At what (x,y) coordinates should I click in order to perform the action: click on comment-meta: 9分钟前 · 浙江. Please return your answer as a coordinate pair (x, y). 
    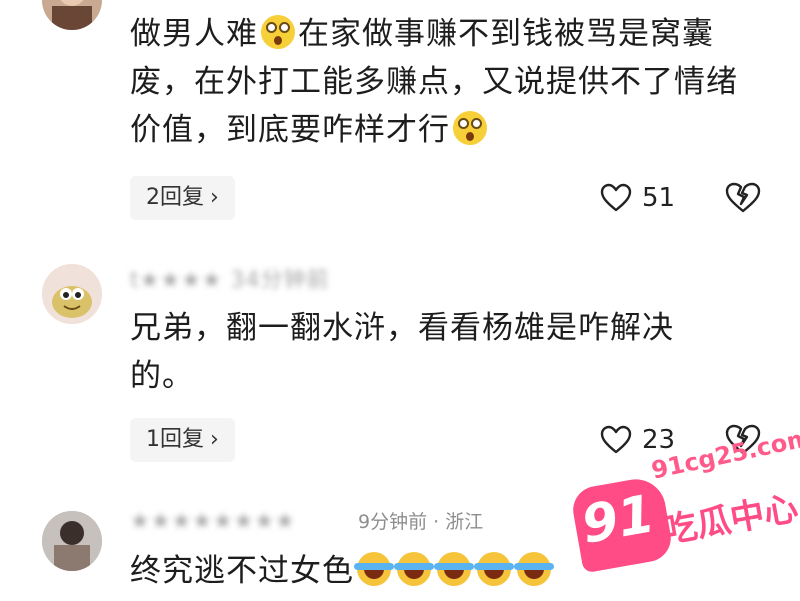
    Looking at the image, I should click on (421, 522).